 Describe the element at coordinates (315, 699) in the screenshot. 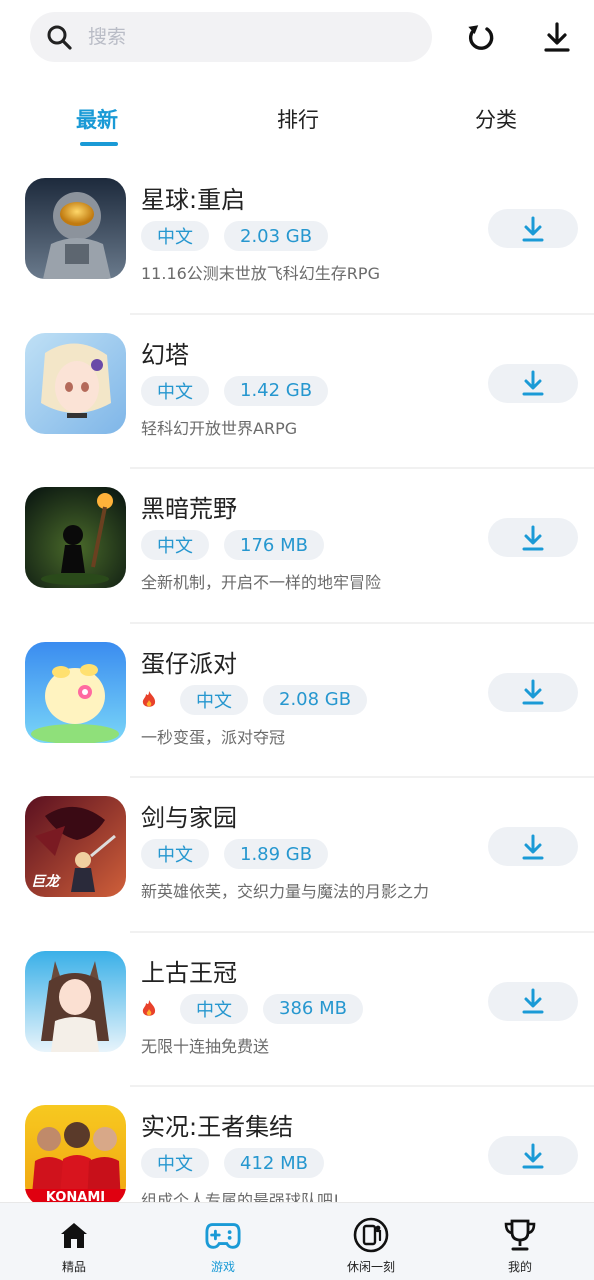

I see `size-tag: 2.08 GB` at that location.